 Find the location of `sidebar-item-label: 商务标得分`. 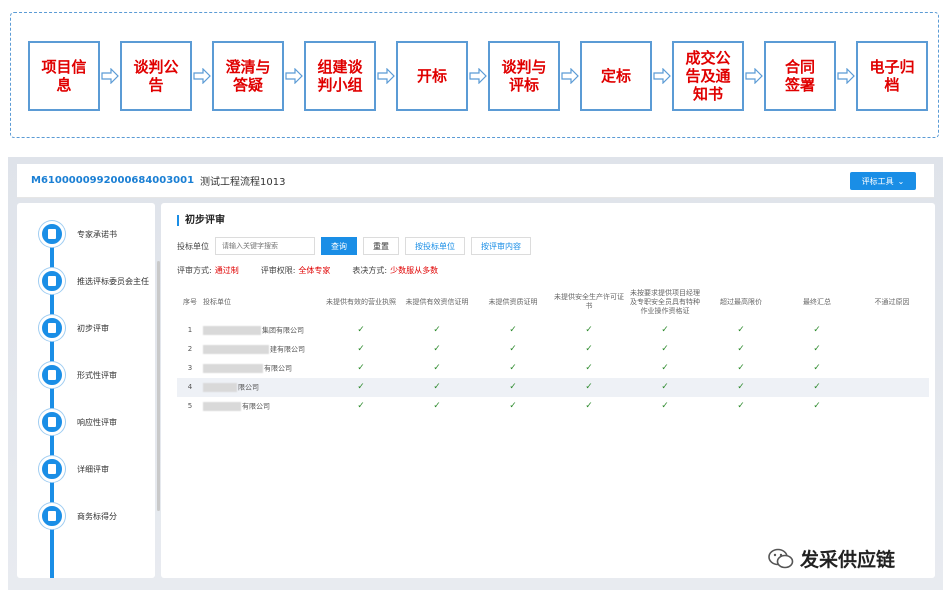

sidebar-item-label: 商务标得分 is located at coordinates (97, 516).